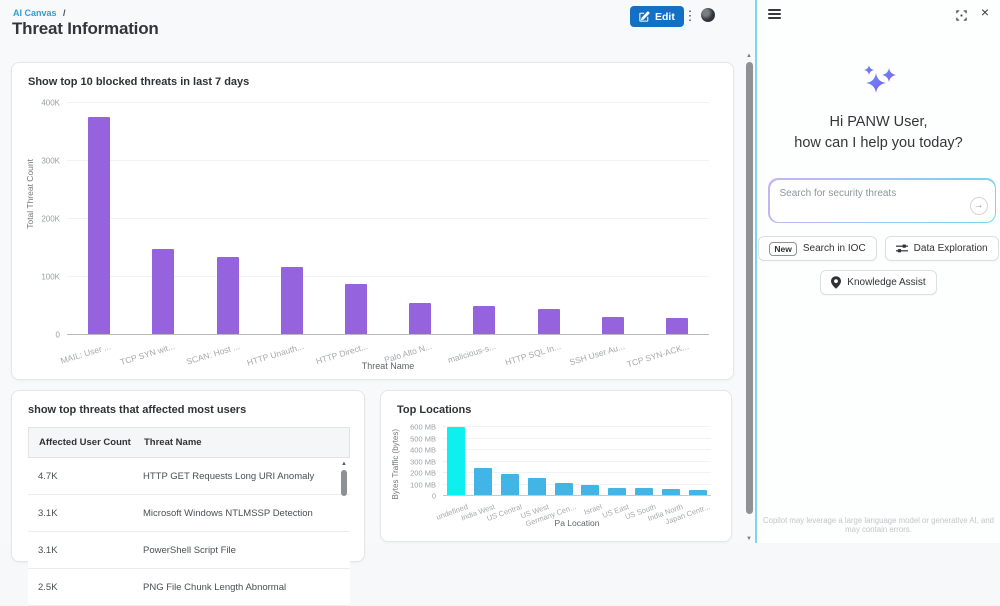 The height and width of the screenshot is (606, 1000). I want to click on table-cell: PowerShell Script File, so click(189, 550).